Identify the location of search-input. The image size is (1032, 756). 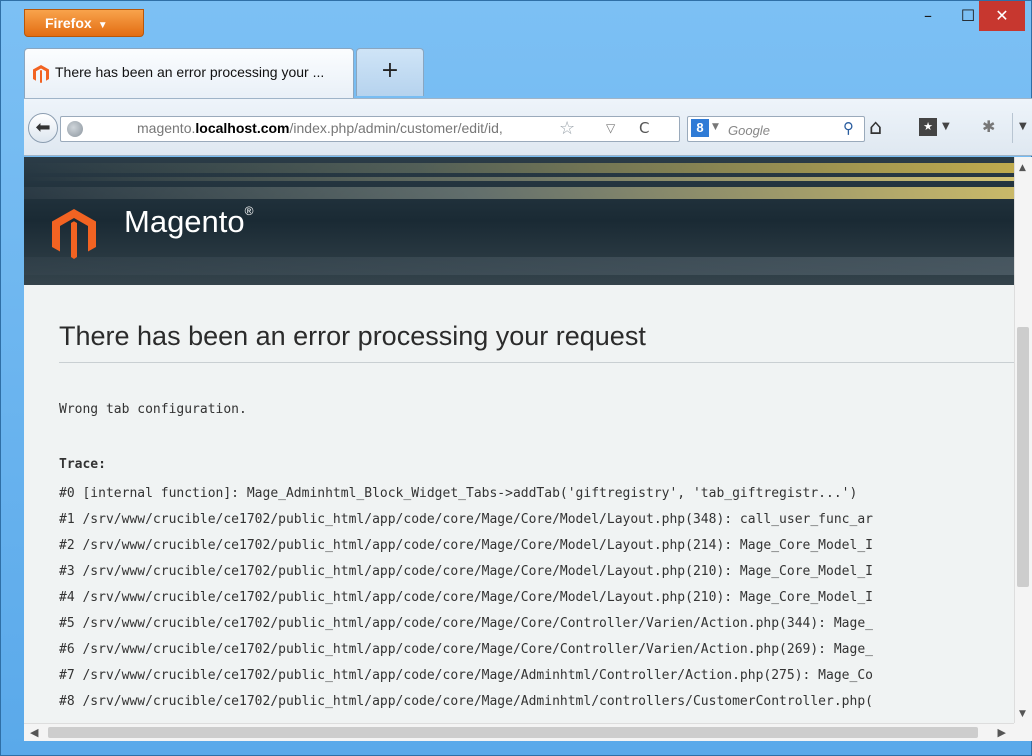
(778, 130).